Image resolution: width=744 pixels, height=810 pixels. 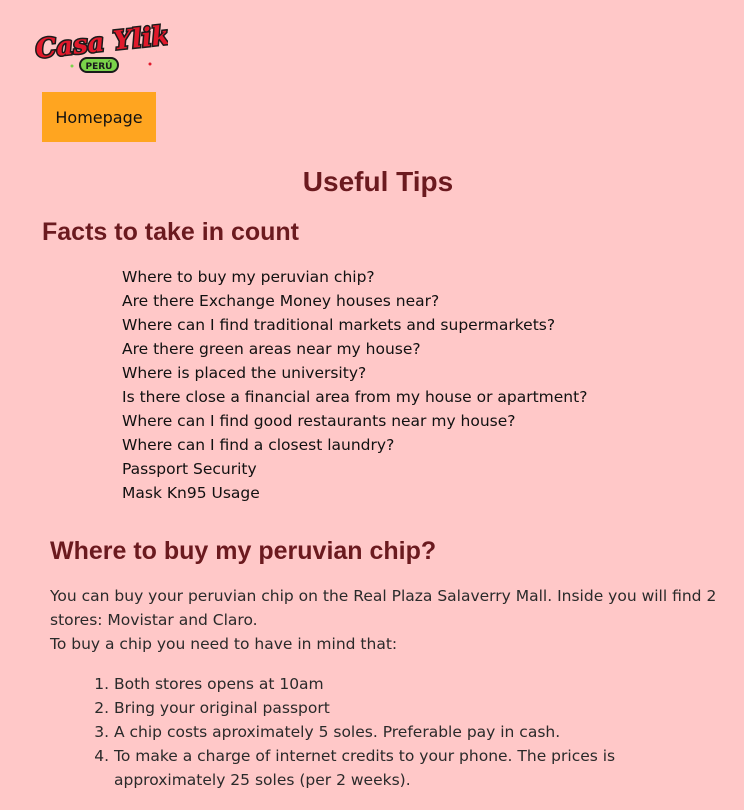 What do you see at coordinates (354, 277) in the screenshot?
I see `facts-item-chip: Where to buy my peruvian chip?` at bounding box center [354, 277].